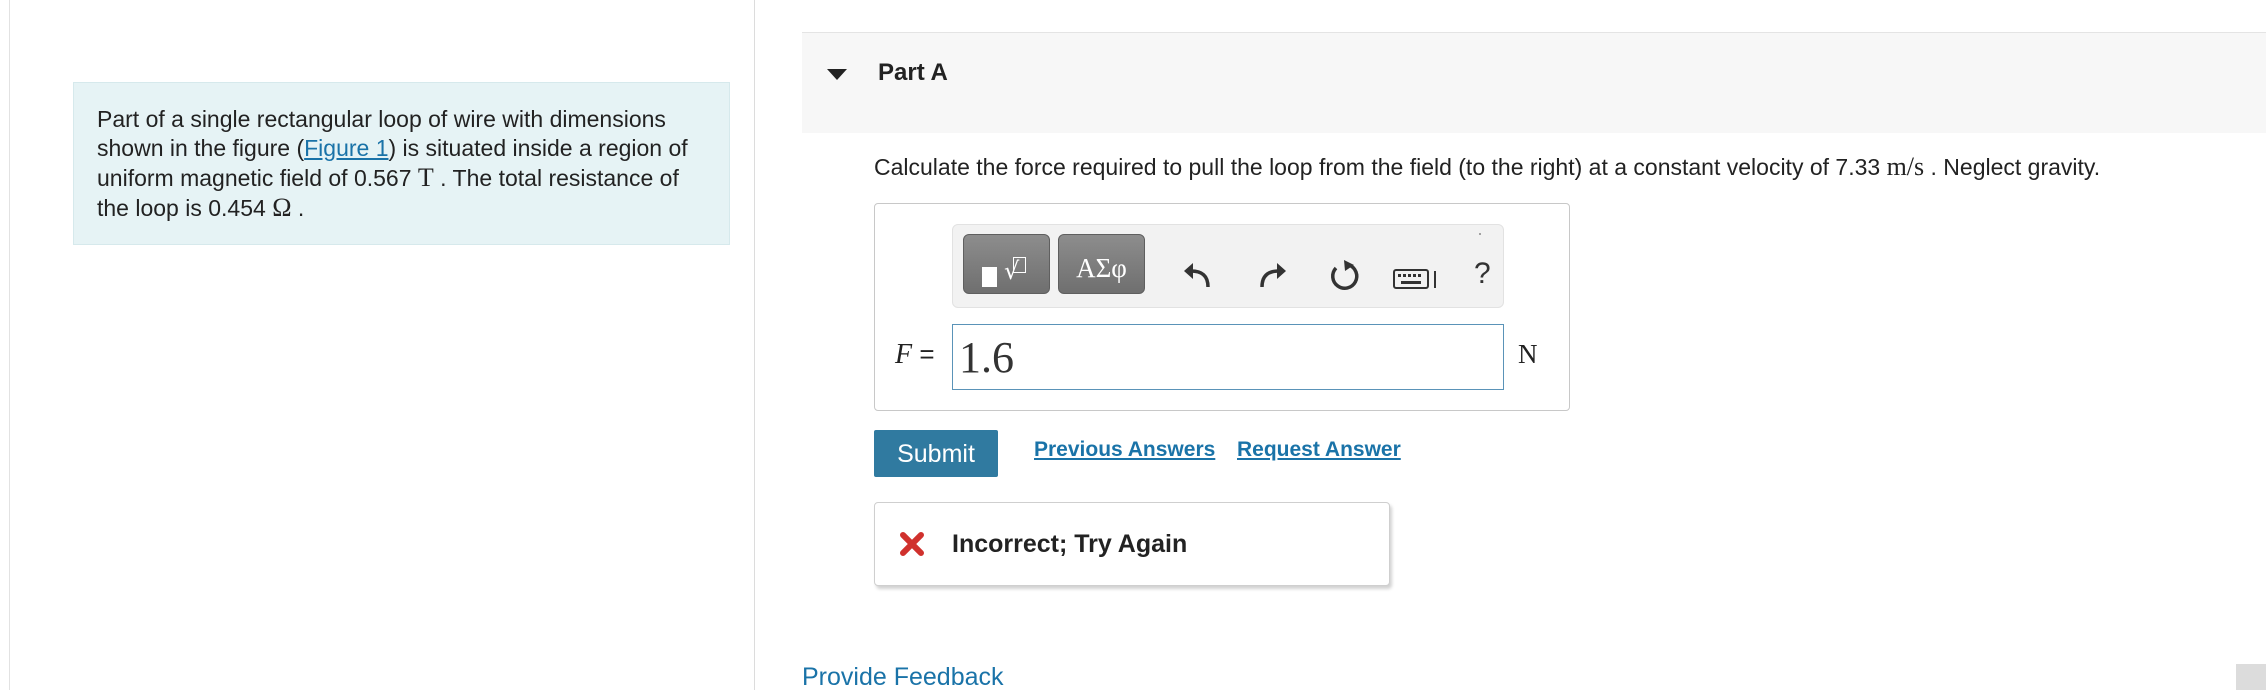  I want to click on collapse-caret-icon, so click(837, 74).